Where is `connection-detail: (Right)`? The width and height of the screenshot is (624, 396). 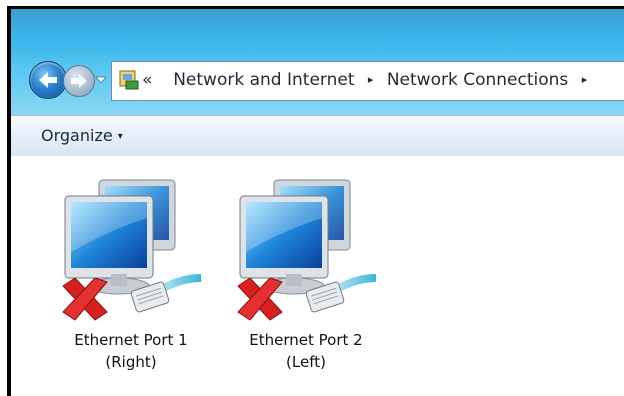 connection-detail: (Right) is located at coordinates (131, 362).